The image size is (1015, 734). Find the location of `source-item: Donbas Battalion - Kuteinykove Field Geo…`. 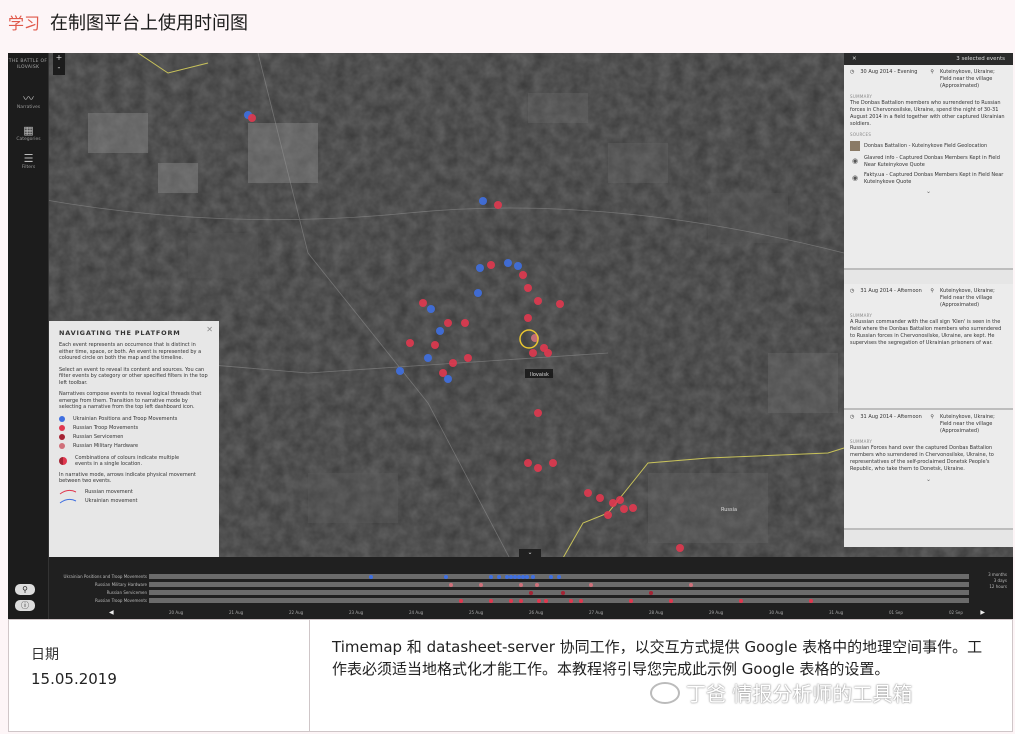

source-item: Donbas Battalion - Kuteinykove Field Geo… is located at coordinates (928, 146).